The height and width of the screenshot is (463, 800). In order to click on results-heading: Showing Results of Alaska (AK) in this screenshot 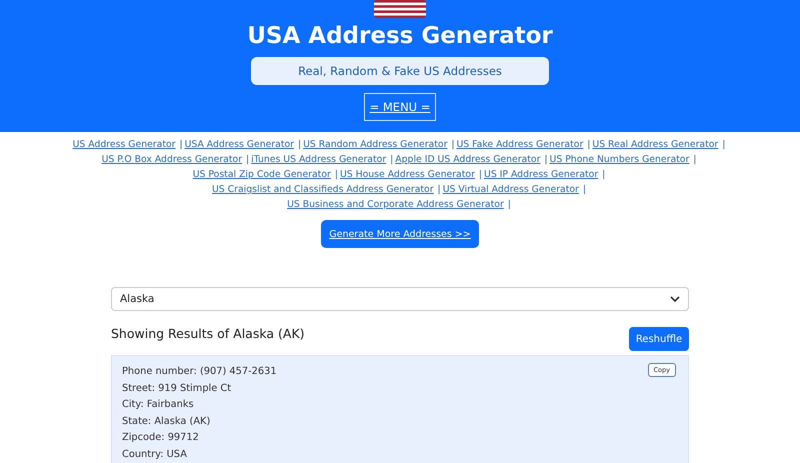, I will do `click(208, 333)`.